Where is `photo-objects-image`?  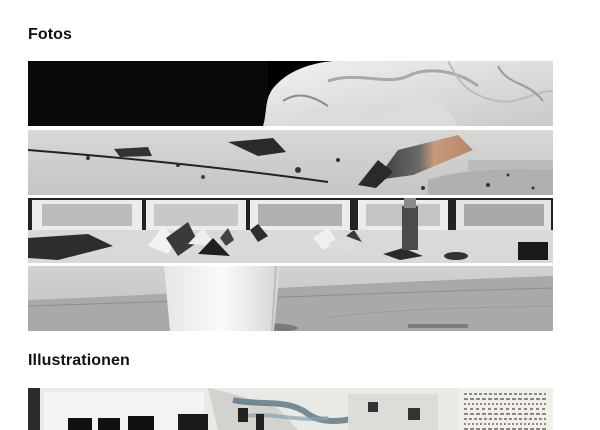
photo-objects-image is located at coordinates (290, 230).